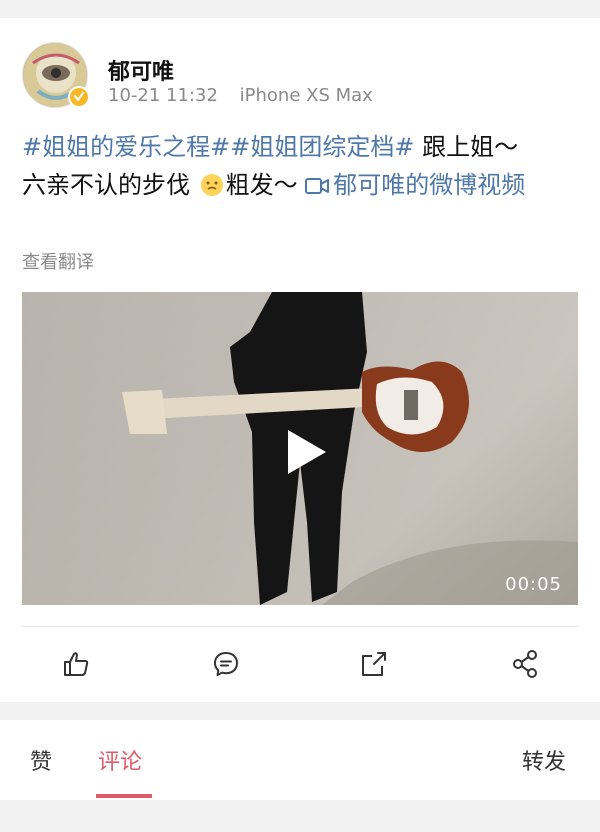 The width and height of the screenshot is (600, 832). I want to click on comment-icon, so click(226, 664).